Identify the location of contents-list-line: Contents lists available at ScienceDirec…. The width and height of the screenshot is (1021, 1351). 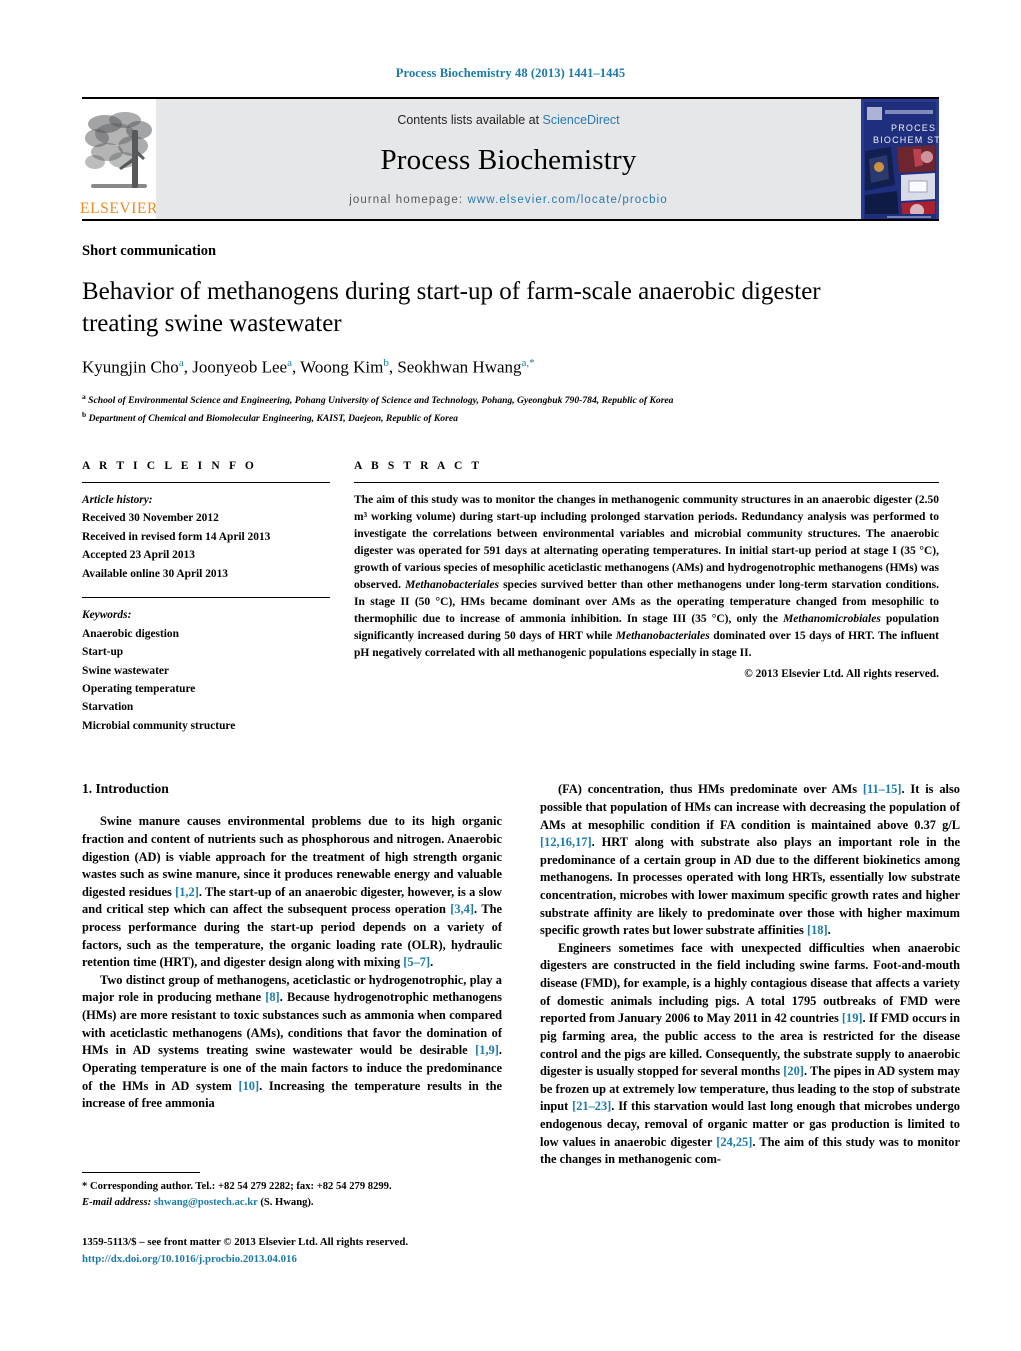
(508, 120).